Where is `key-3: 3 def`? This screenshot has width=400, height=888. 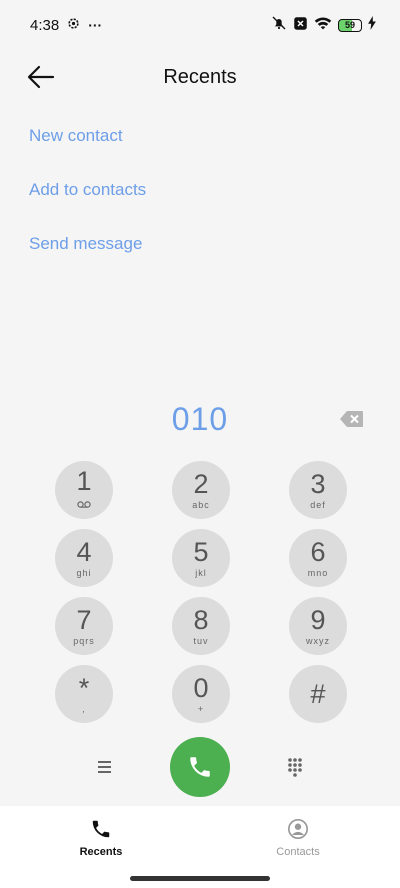
key-3: 3 def is located at coordinates (318, 490).